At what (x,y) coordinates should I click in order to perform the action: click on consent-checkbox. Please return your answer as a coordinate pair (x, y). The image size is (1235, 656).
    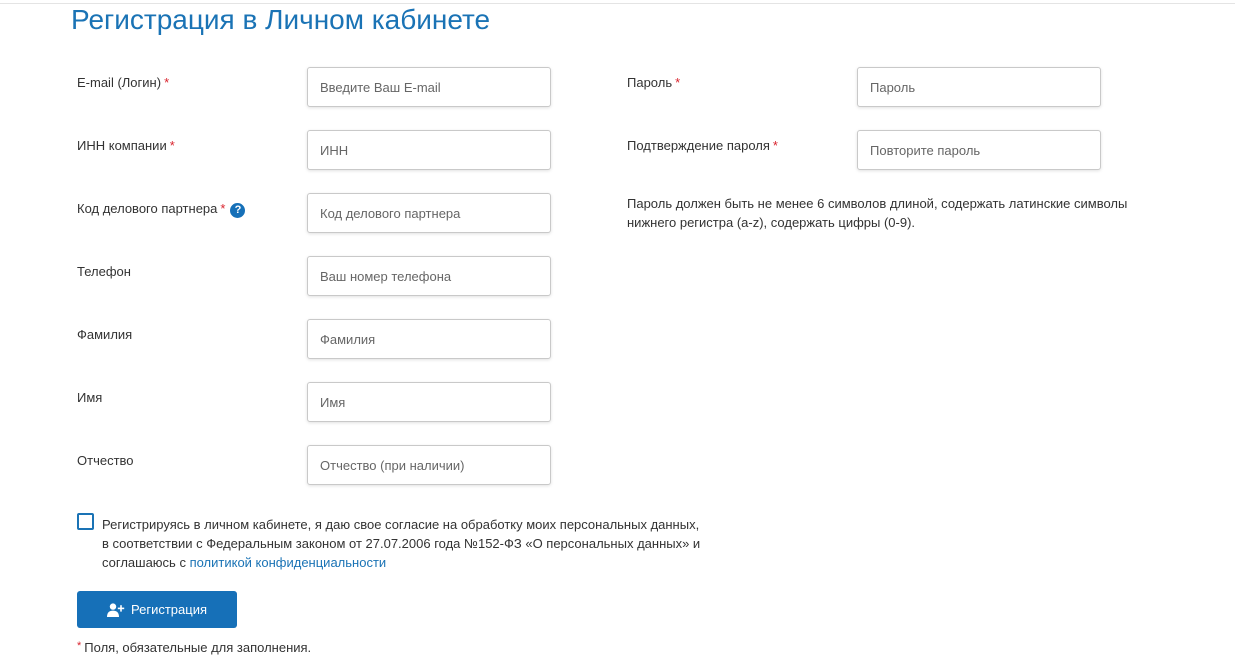
    Looking at the image, I should click on (85, 521).